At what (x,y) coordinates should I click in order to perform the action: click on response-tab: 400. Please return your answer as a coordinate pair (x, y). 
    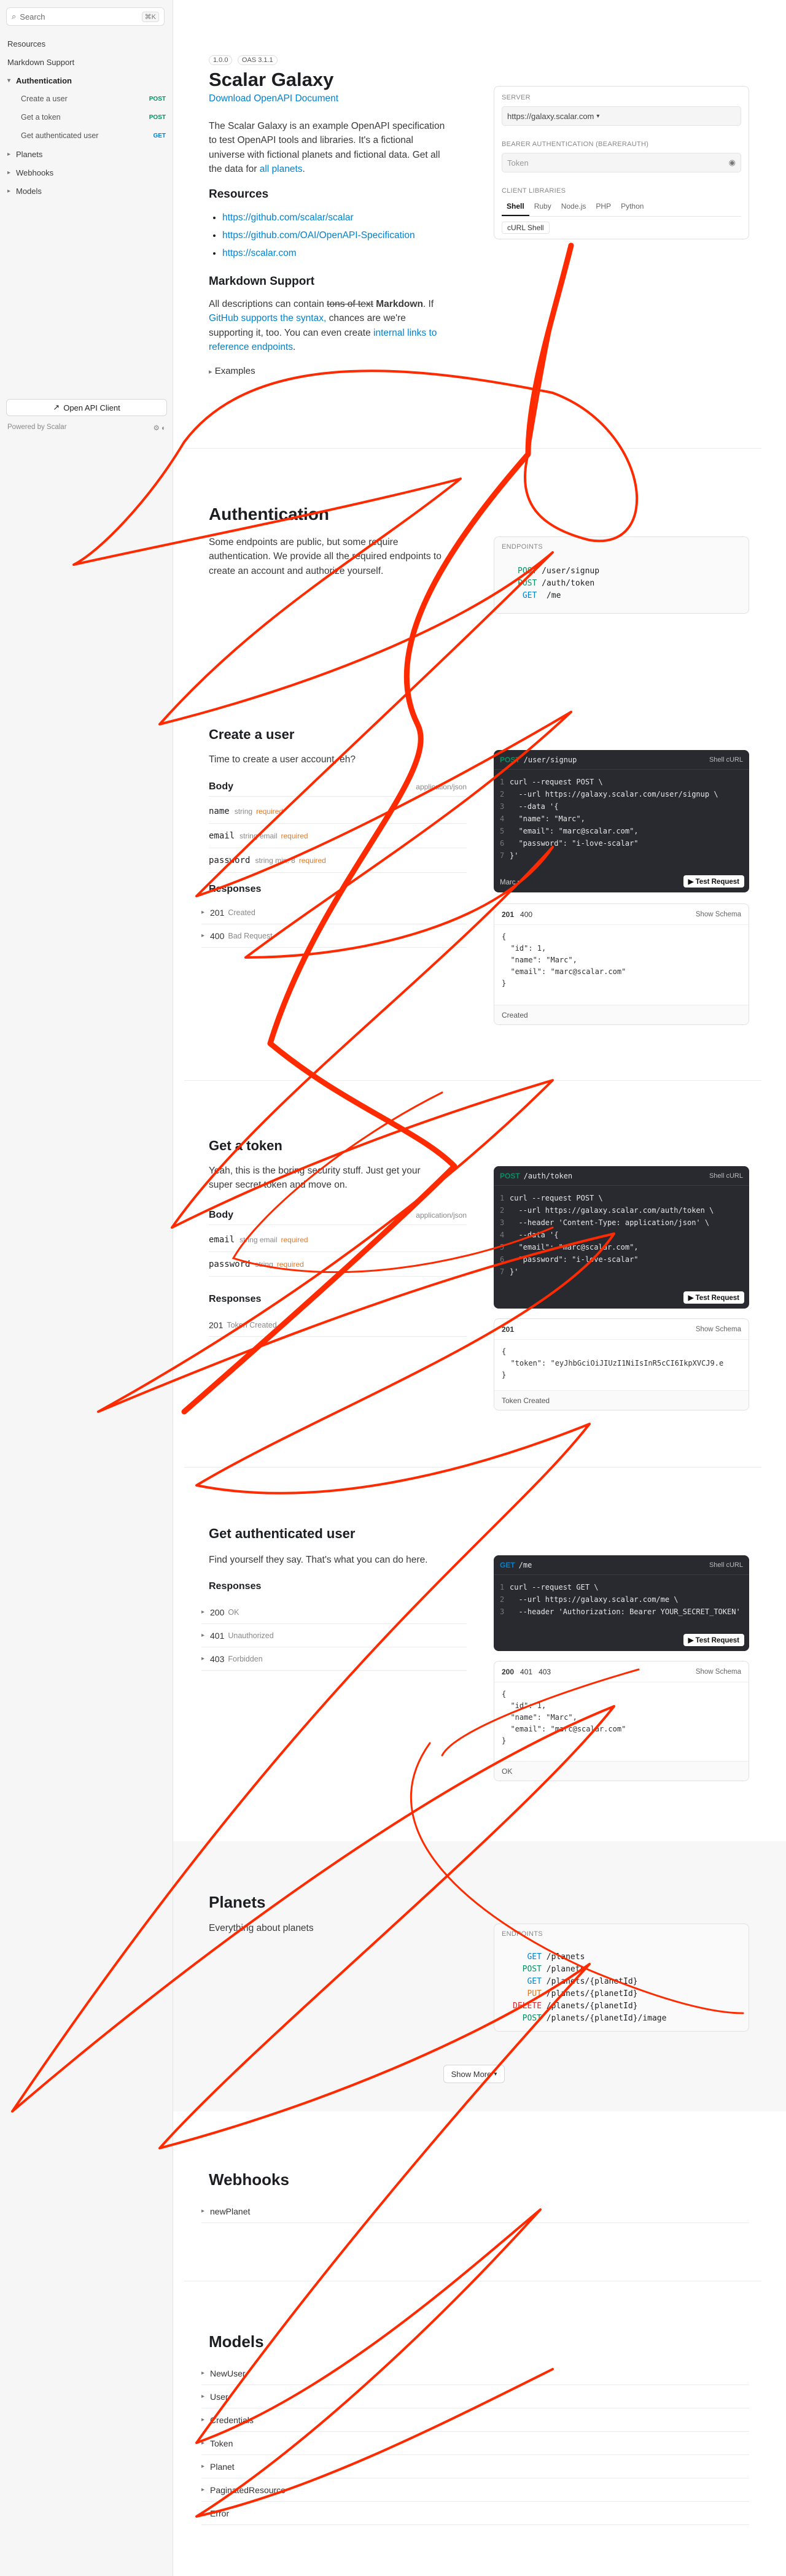
    Looking at the image, I should click on (526, 915).